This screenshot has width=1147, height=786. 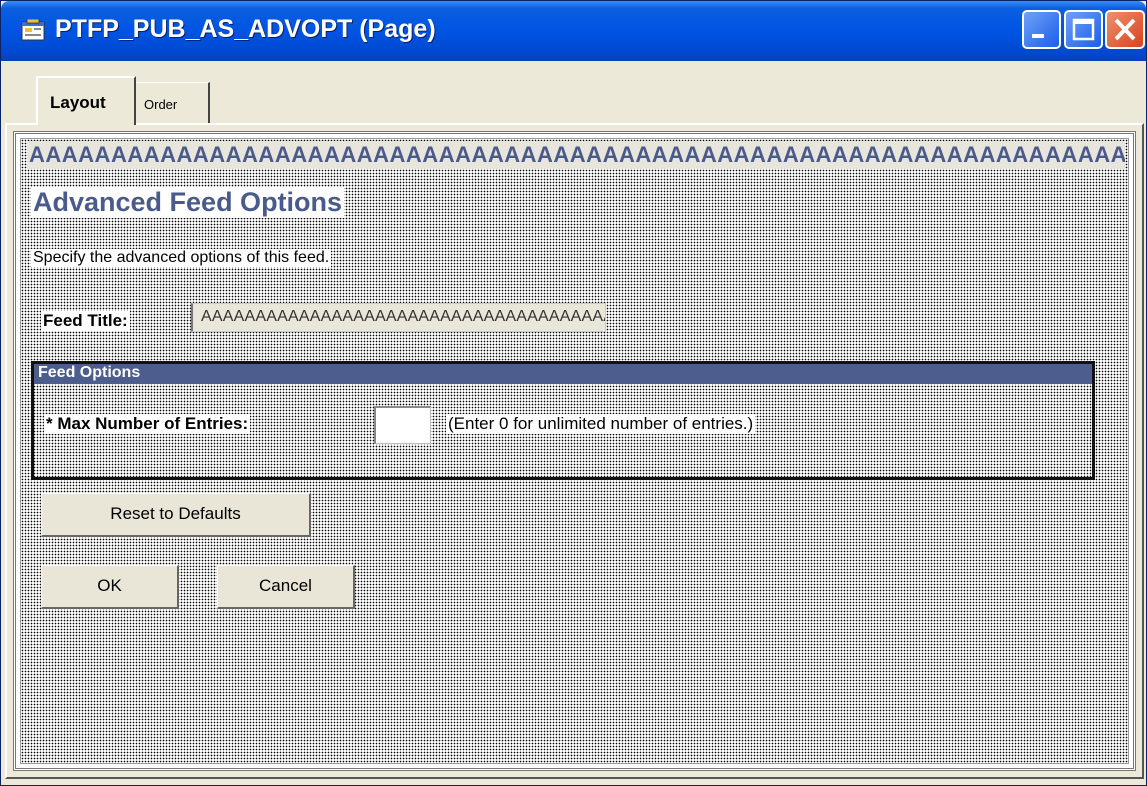 What do you see at coordinates (188, 202) in the screenshot?
I see `page-title: Advanced Feed Options` at bounding box center [188, 202].